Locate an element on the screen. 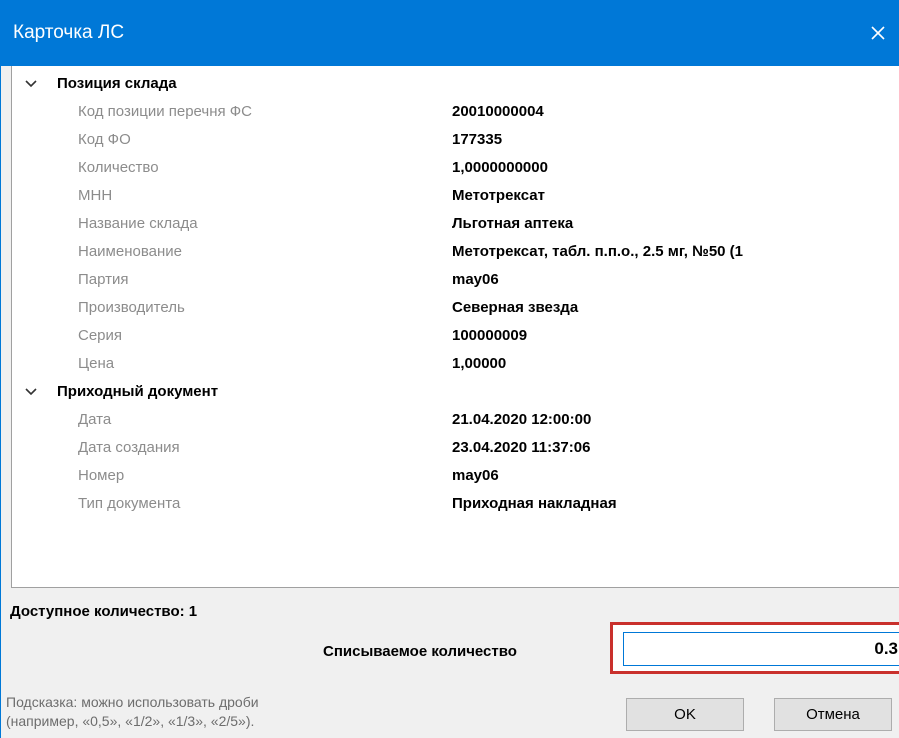 This screenshot has width=899, height=738. property-name: Код ФО is located at coordinates (104, 139).